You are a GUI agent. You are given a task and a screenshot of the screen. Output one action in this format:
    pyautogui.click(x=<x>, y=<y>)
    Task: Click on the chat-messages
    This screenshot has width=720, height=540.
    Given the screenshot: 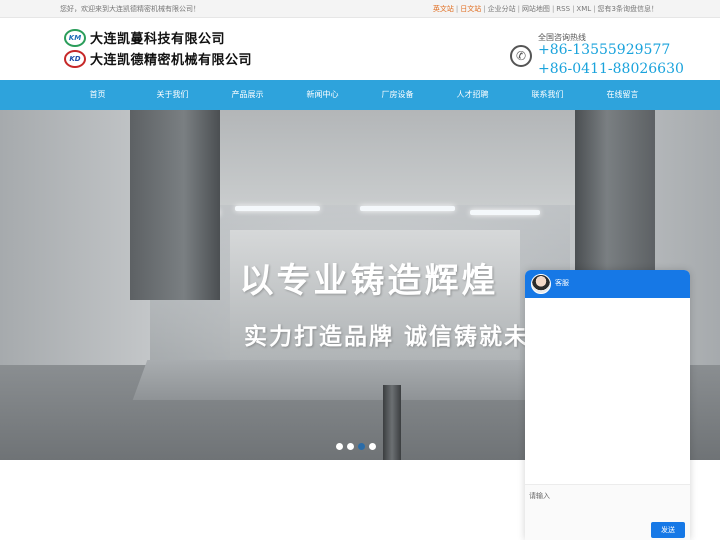 What is the action you would take?
    pyautogui.click(x=607, y=391)
    